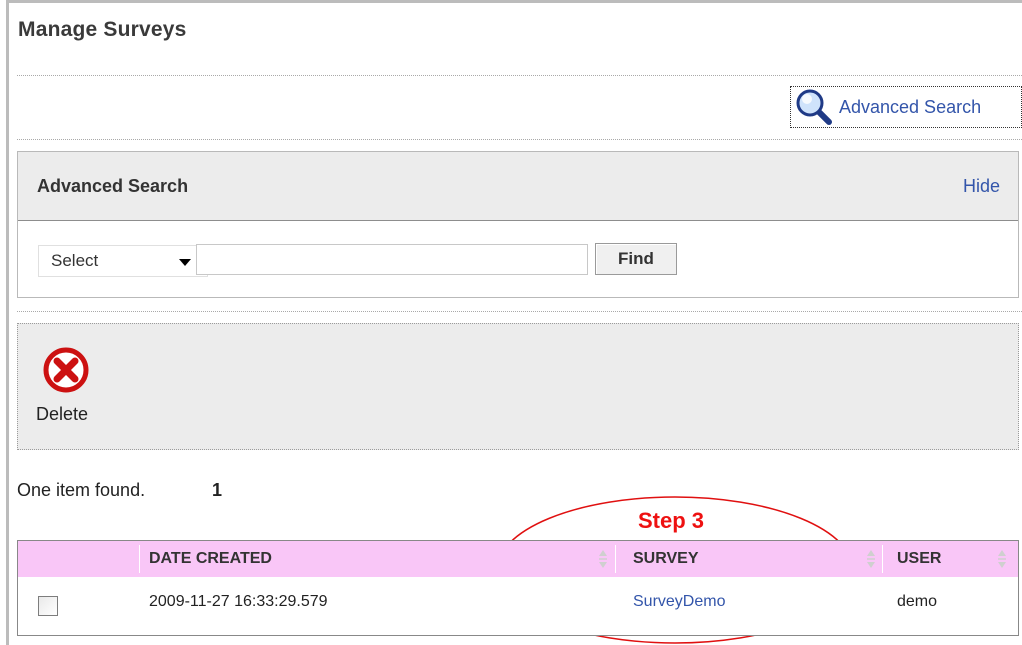 This screenshot has width=1022, height=645. I want to click on column-header-date-created: DATE CREATED, so click(210, 559).